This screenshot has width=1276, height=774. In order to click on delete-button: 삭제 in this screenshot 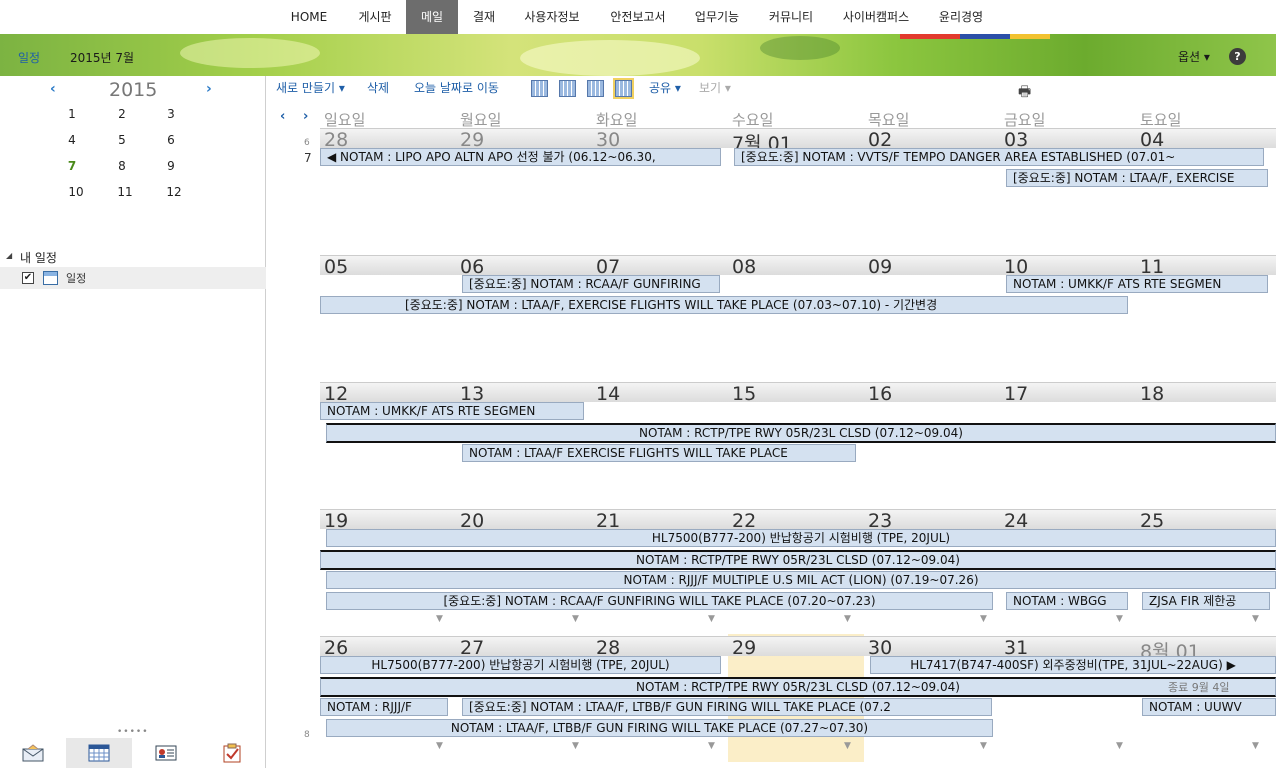, I will do `click(378, 87)`.